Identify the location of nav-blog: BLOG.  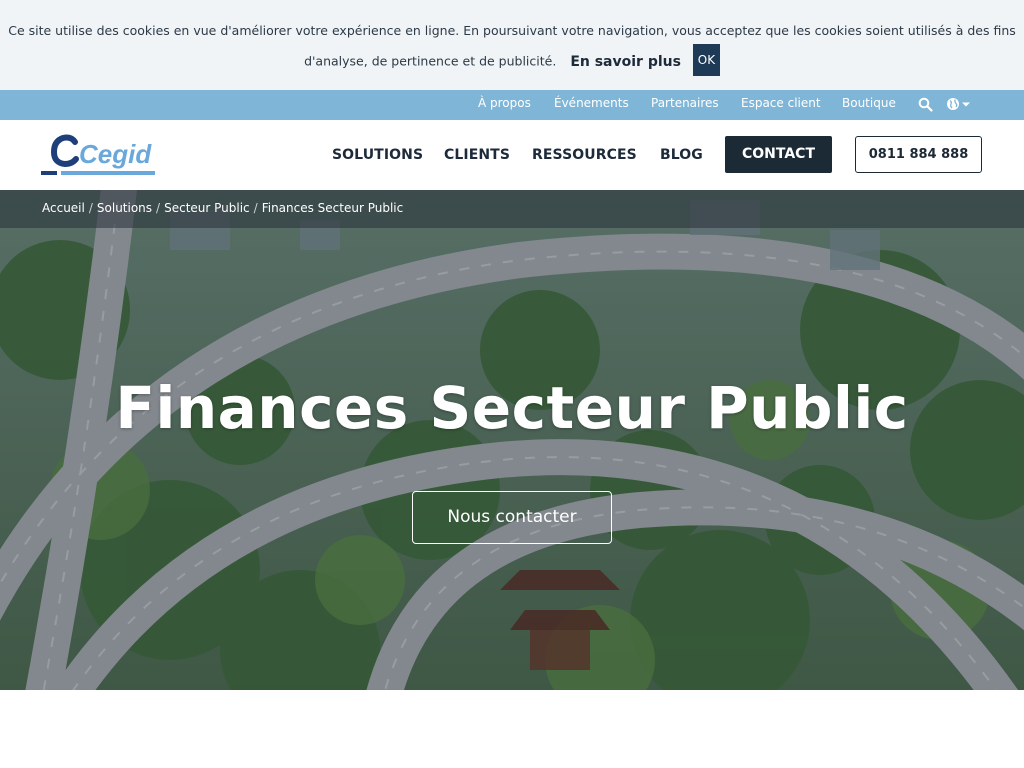
(681, 155).